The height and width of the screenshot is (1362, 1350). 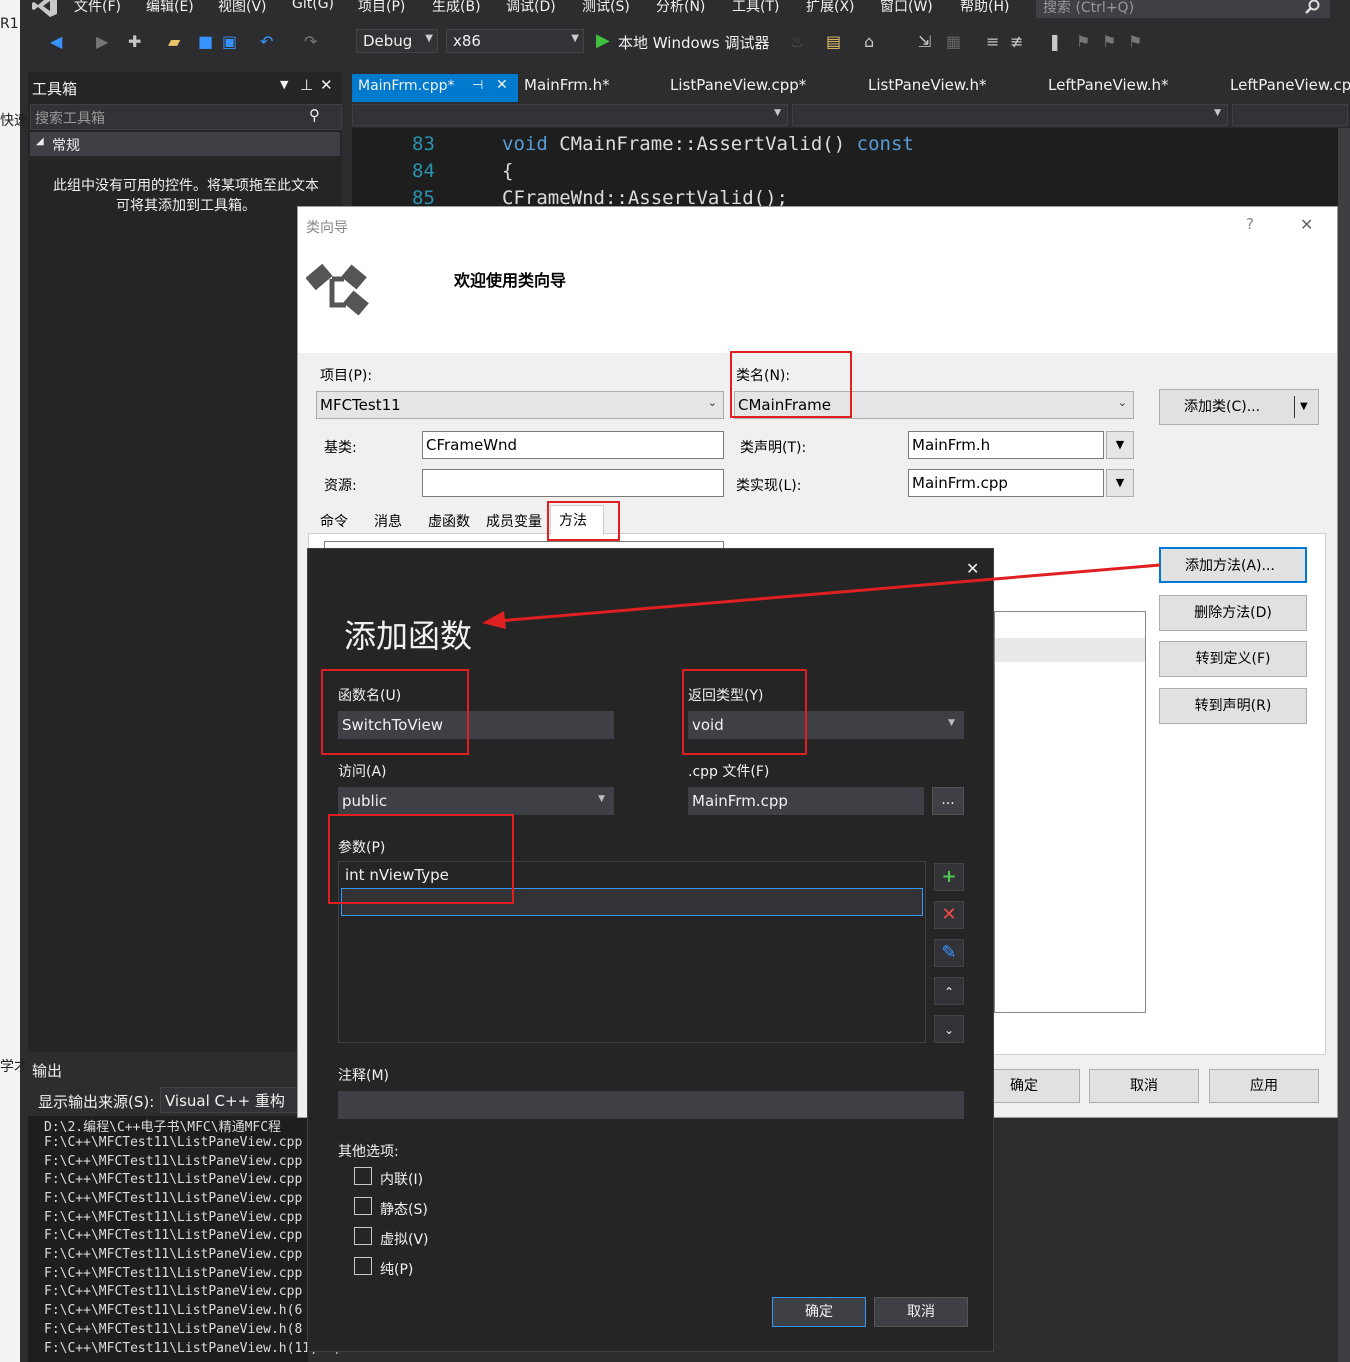 I want to click on menu-item-git: Git(G), so click(x=313, y=6).